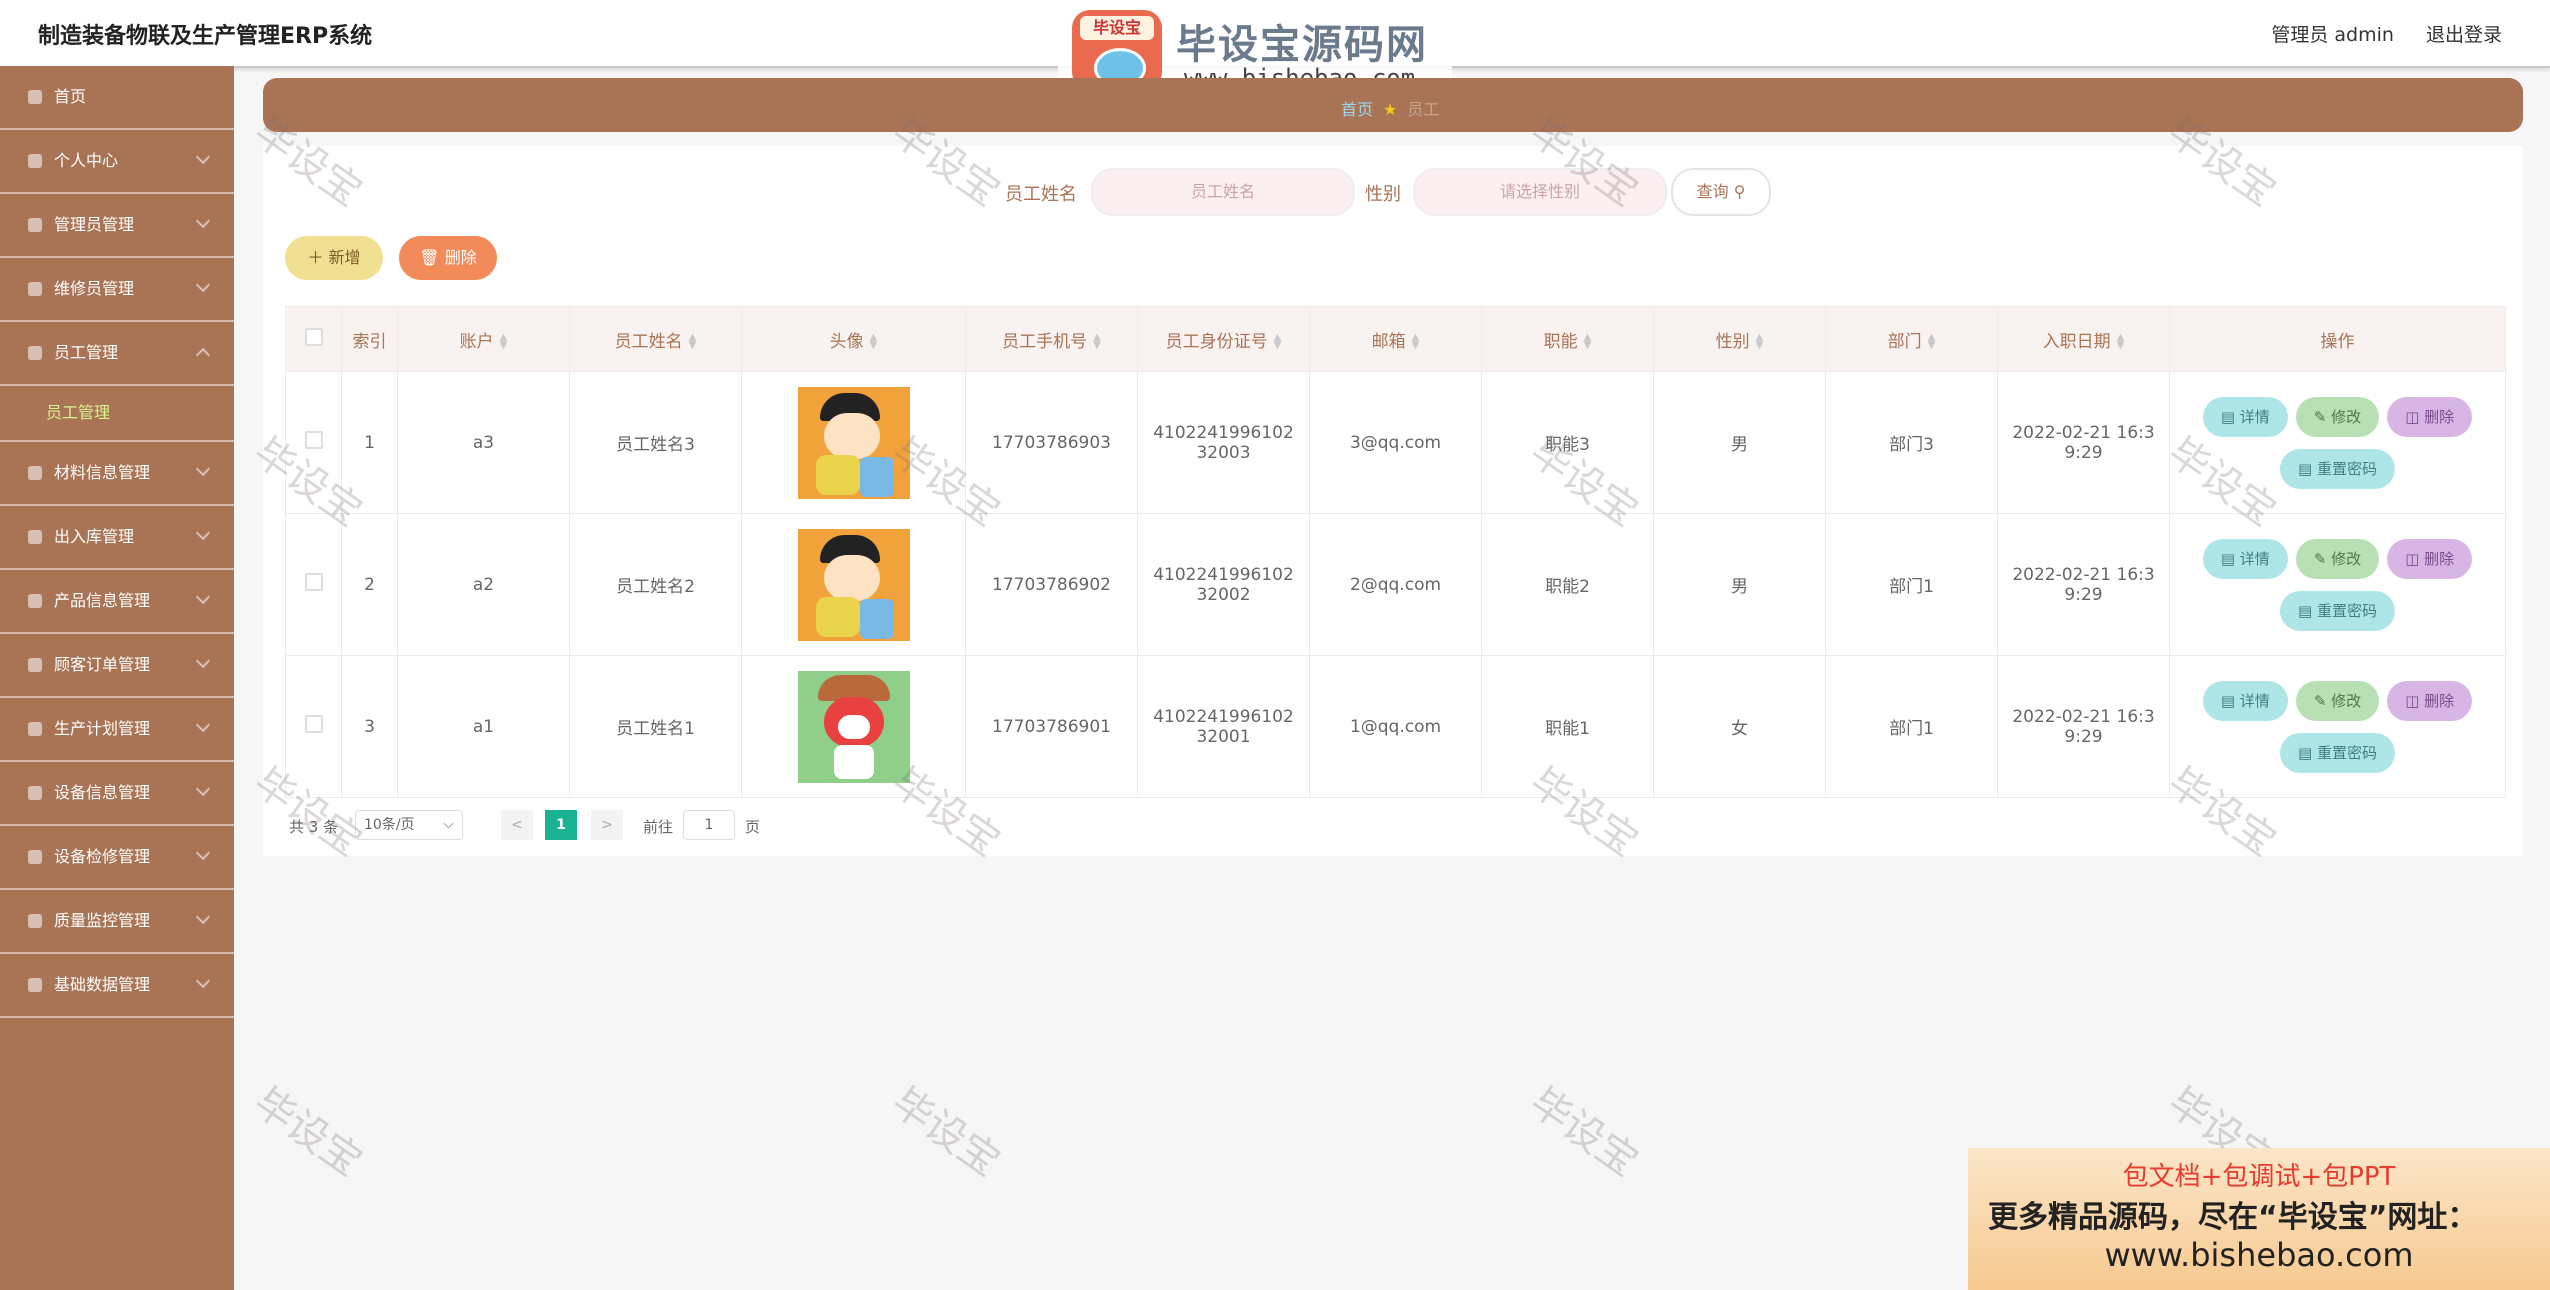 This screenshot has height=1290, width=2550. I want to click on sidebar-item-personal-center: 个人中心, so click(117, 162).